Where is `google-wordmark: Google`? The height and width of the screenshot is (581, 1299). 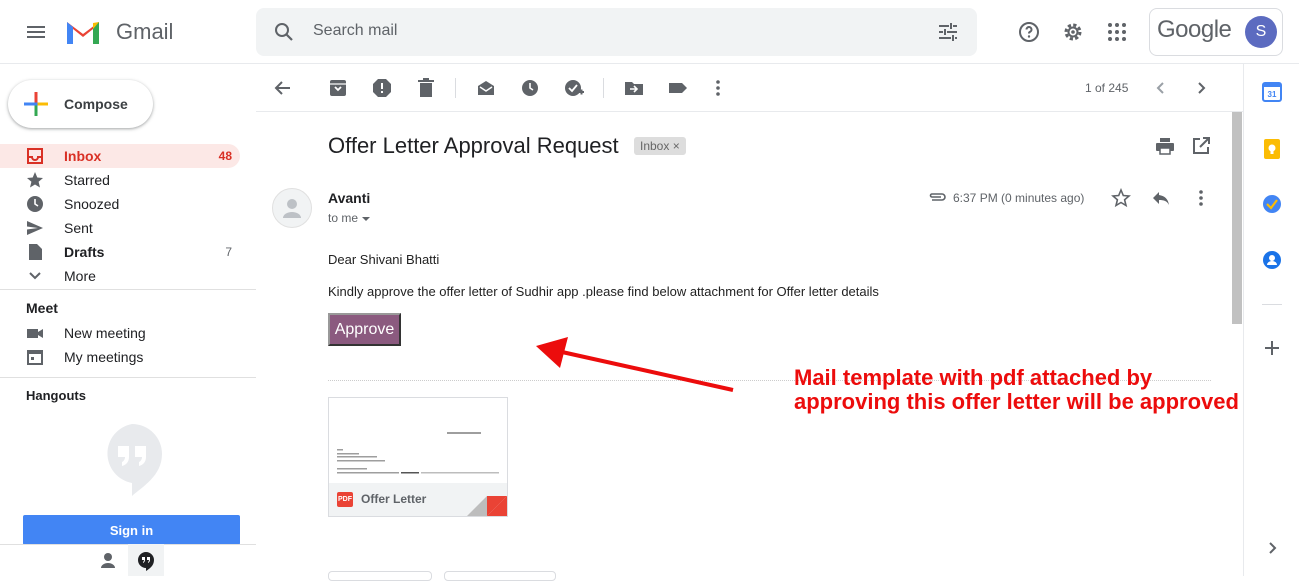 google-wordmark: Google is located at coordinates (1194, 30).